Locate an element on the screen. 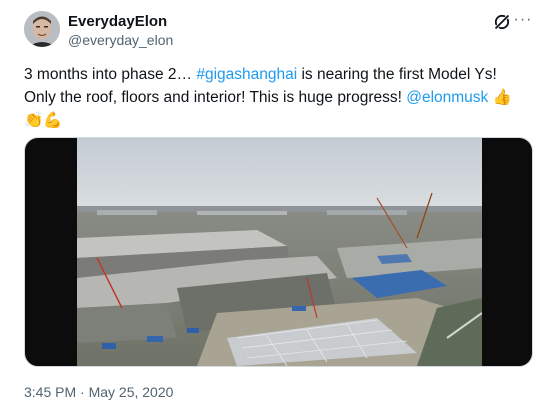 Image resolution: width=544 pixels, height=413 pixels. tweet-text-part2: is nearing the first Model Ys! is located at coordinates (397, 74).